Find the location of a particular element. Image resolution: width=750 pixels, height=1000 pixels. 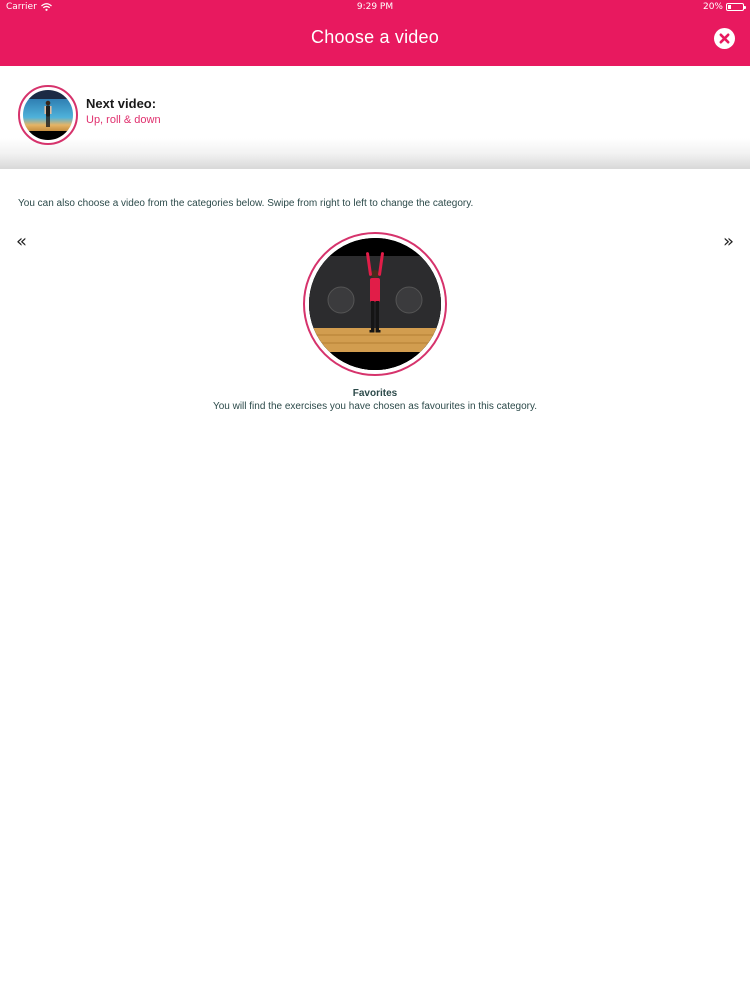

next-video-section: Next video: Up, roll & down is located at coordinates (375, 117).